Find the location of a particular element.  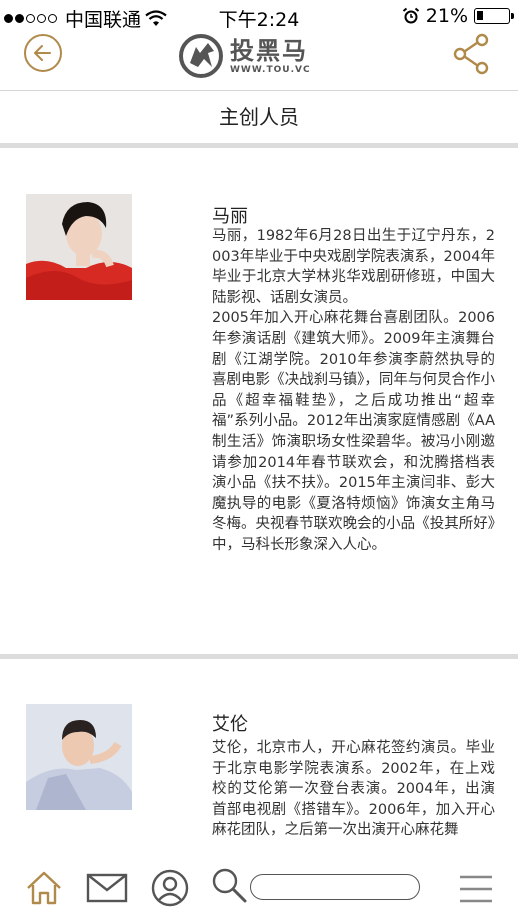

battery-icon is located at coordinates (494, 16).